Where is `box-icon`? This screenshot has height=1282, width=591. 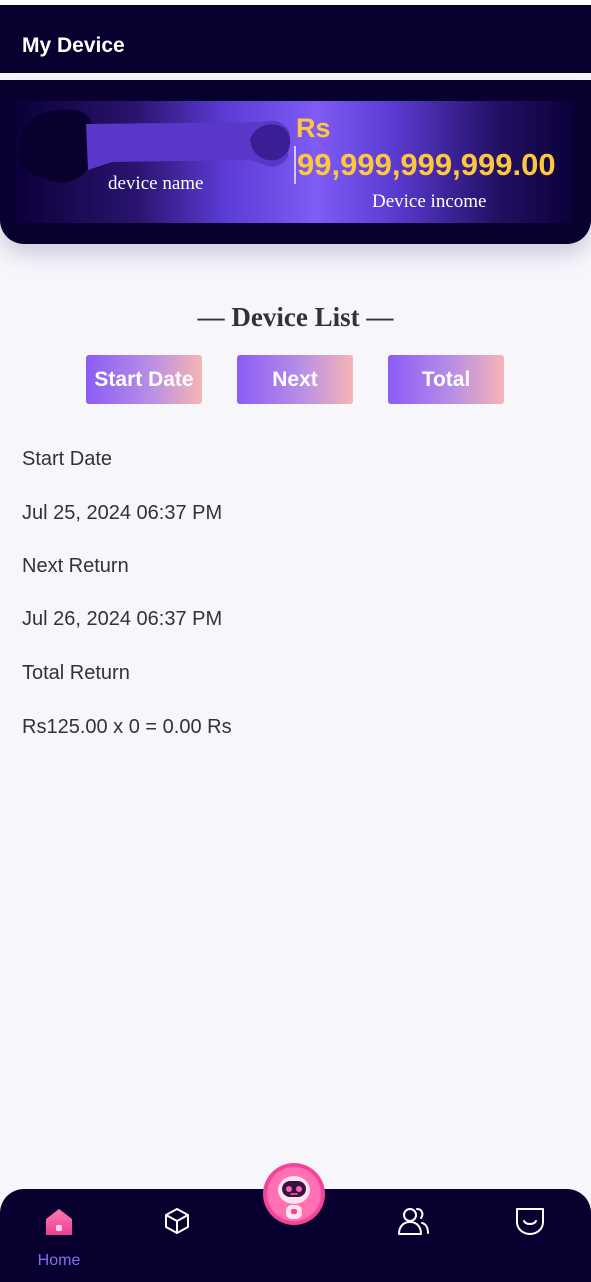 box-icon is located at coordinates (177, 1221).